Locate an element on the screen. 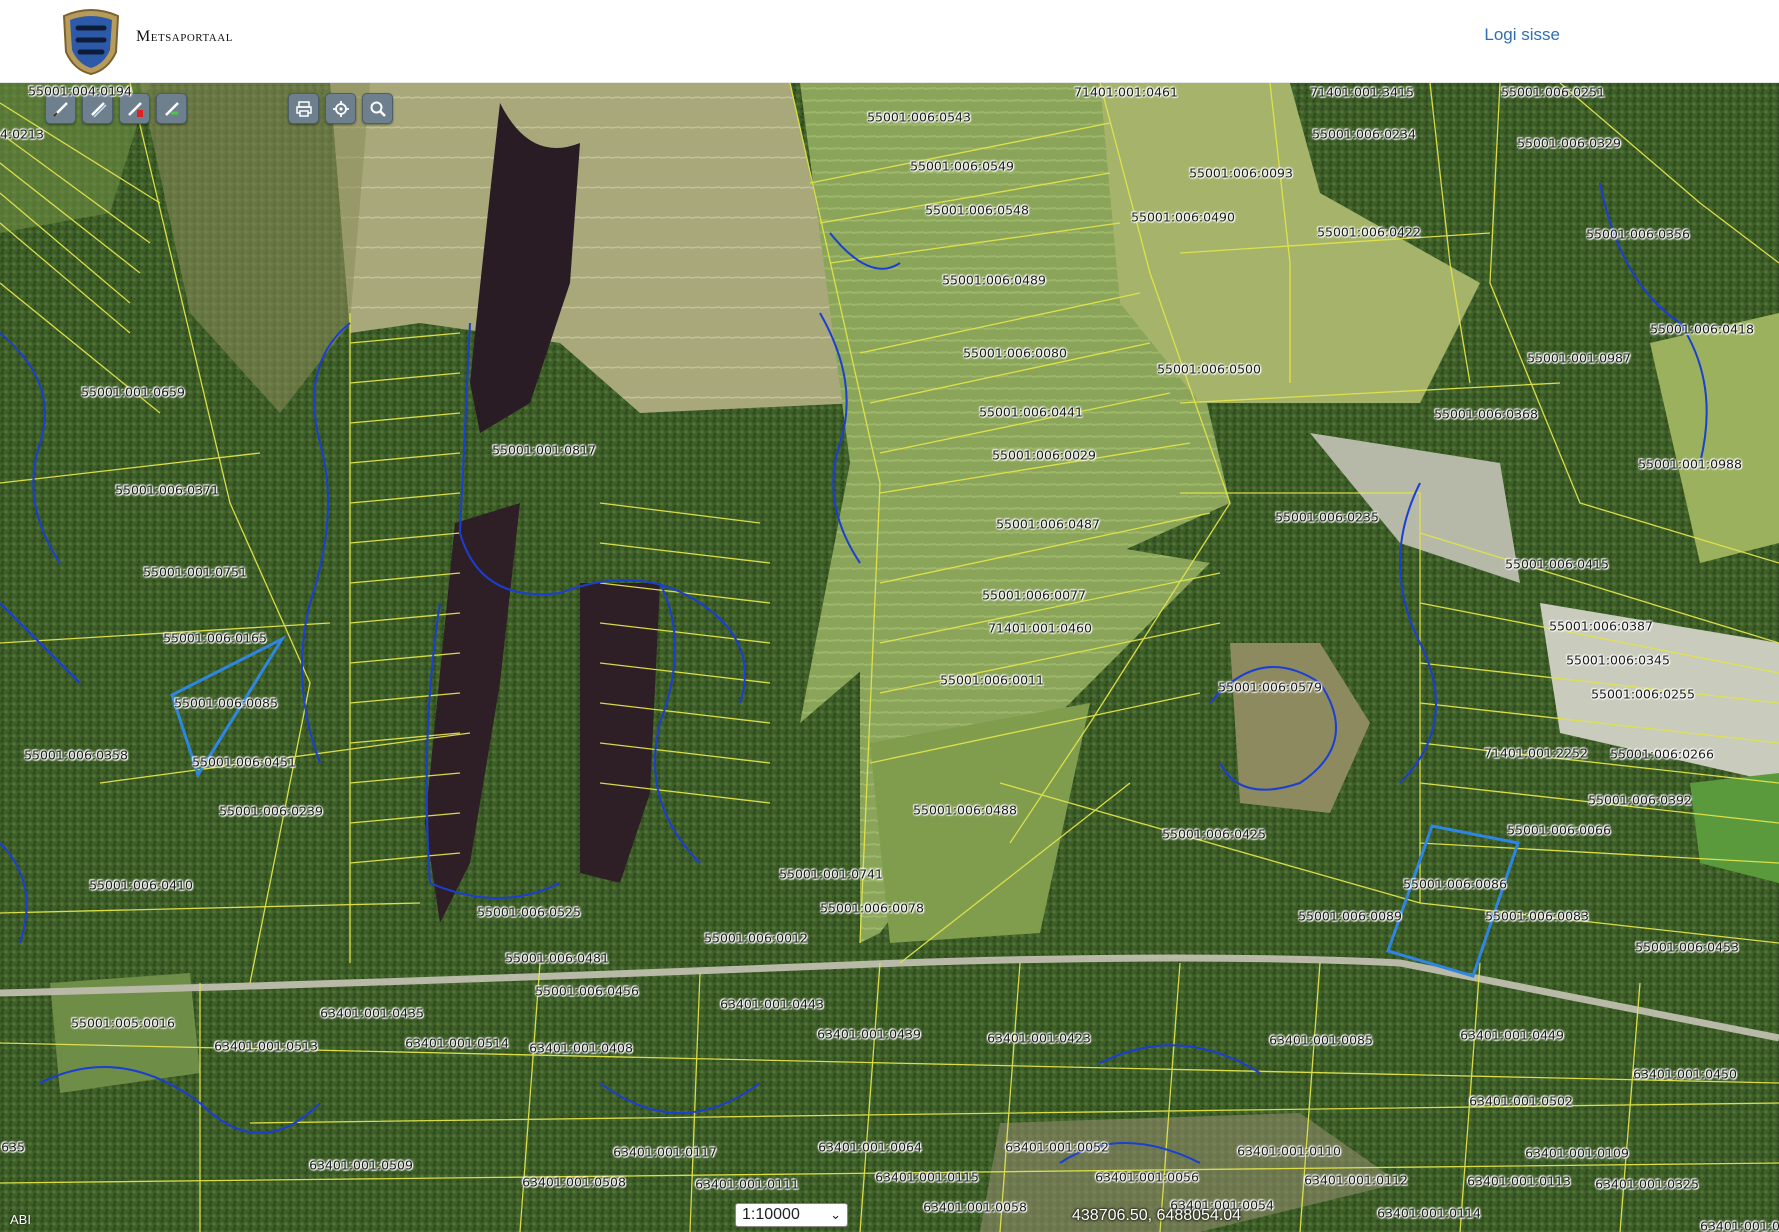 The image size is (1779, 1232). chevron-down-icon: ⌄ is located at coordinates (835, 1214).